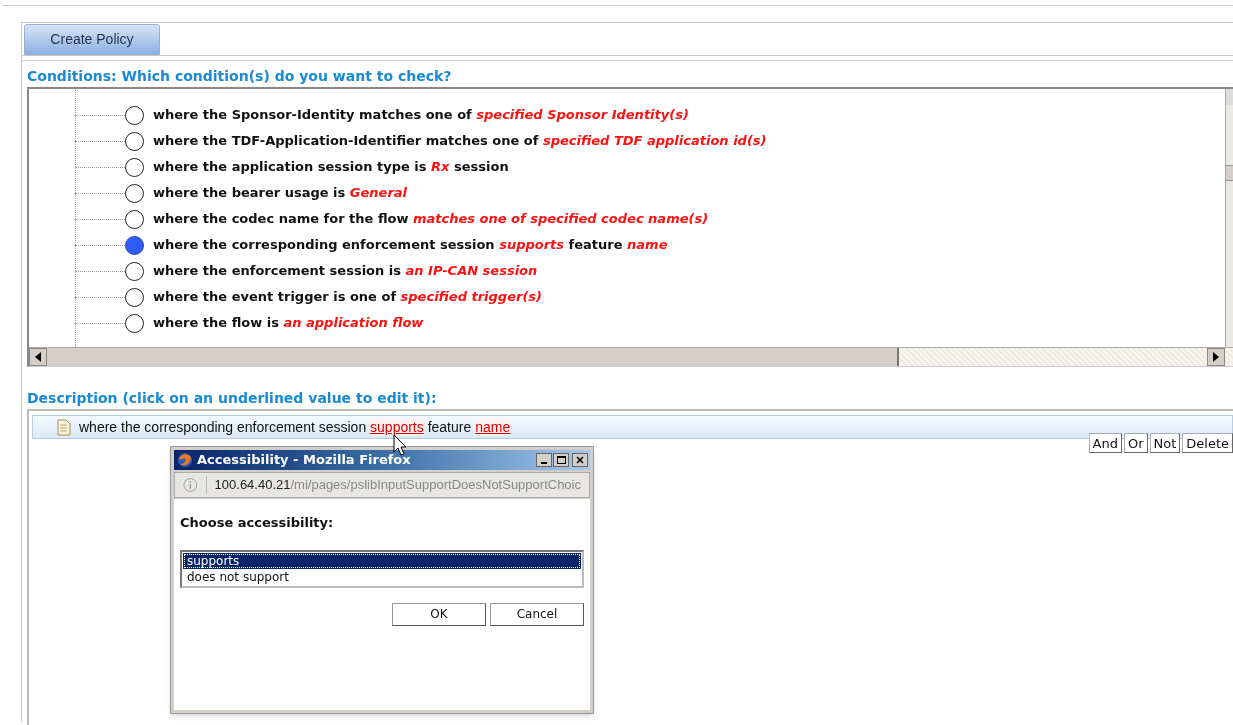  I want to click on horizontal-scrollbar, so click(631, 356).